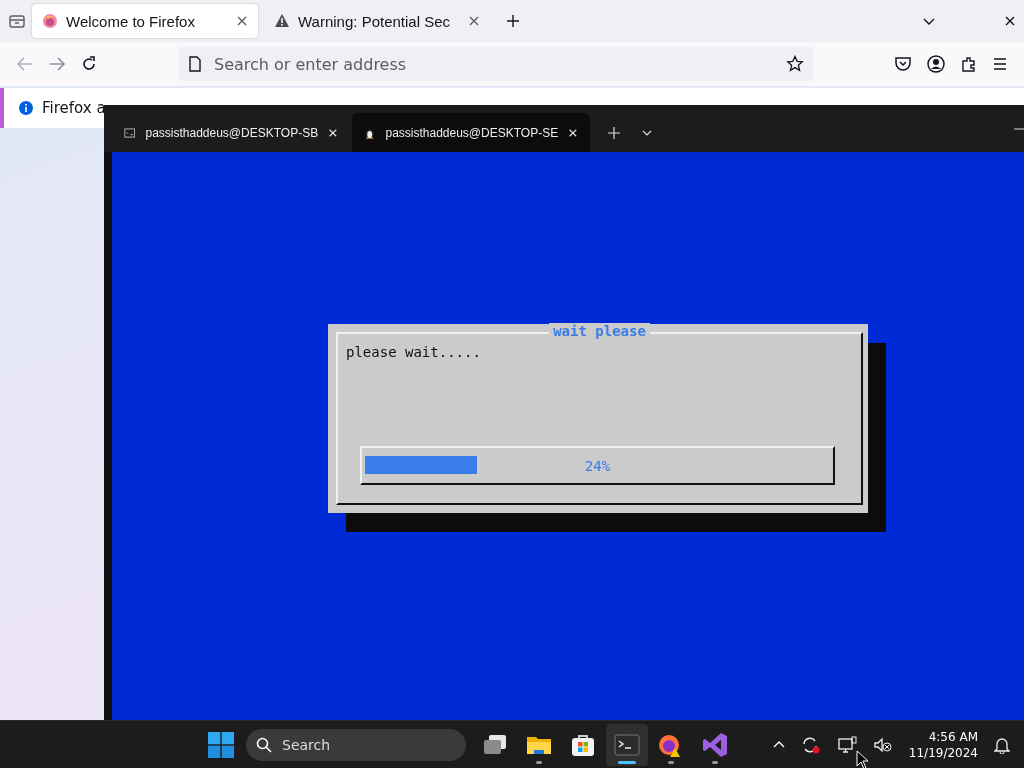 Image resolution: width=1024 pixels, height=768 pixels. I want to click on taskbar-app, so click(627, 744).